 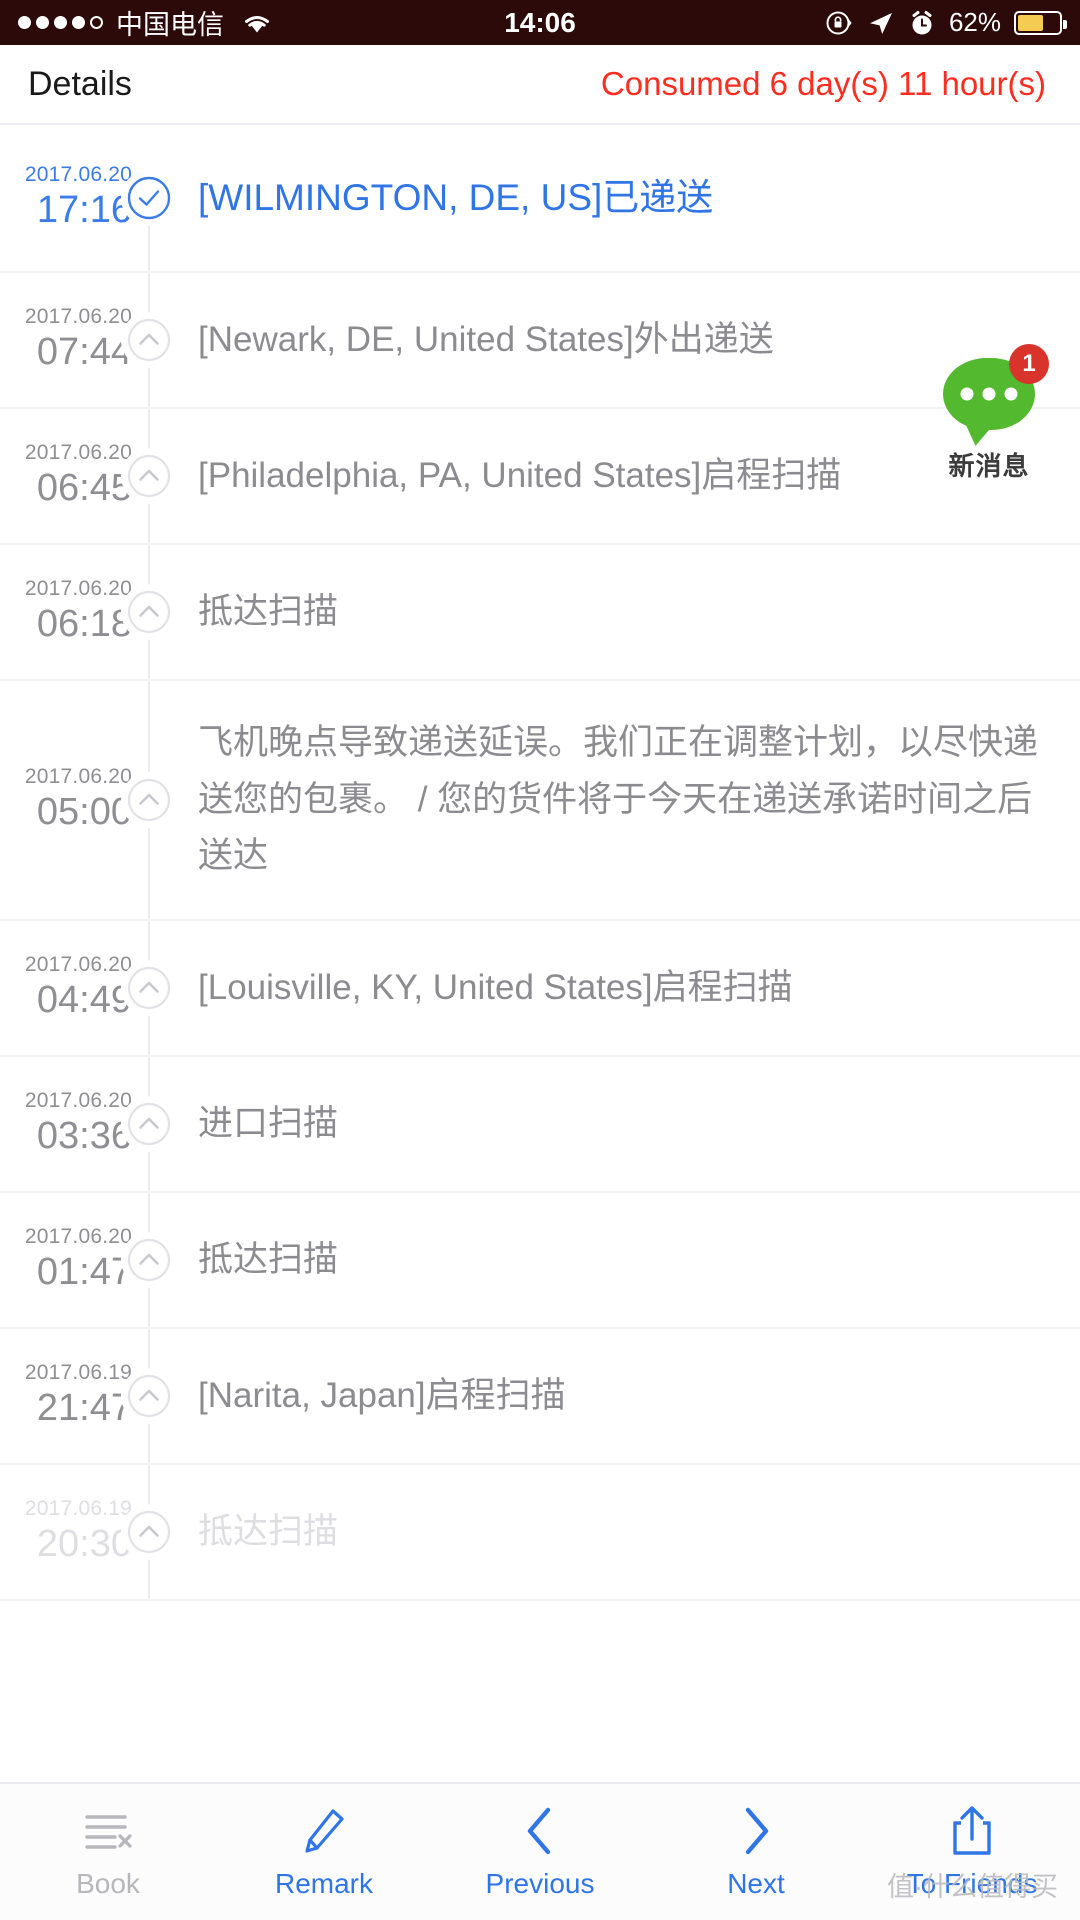 What do you see at coordinates (84, 1135) in the screenshot?
I see `timeline-time: 03:36` at bounding box center [84, 1135].